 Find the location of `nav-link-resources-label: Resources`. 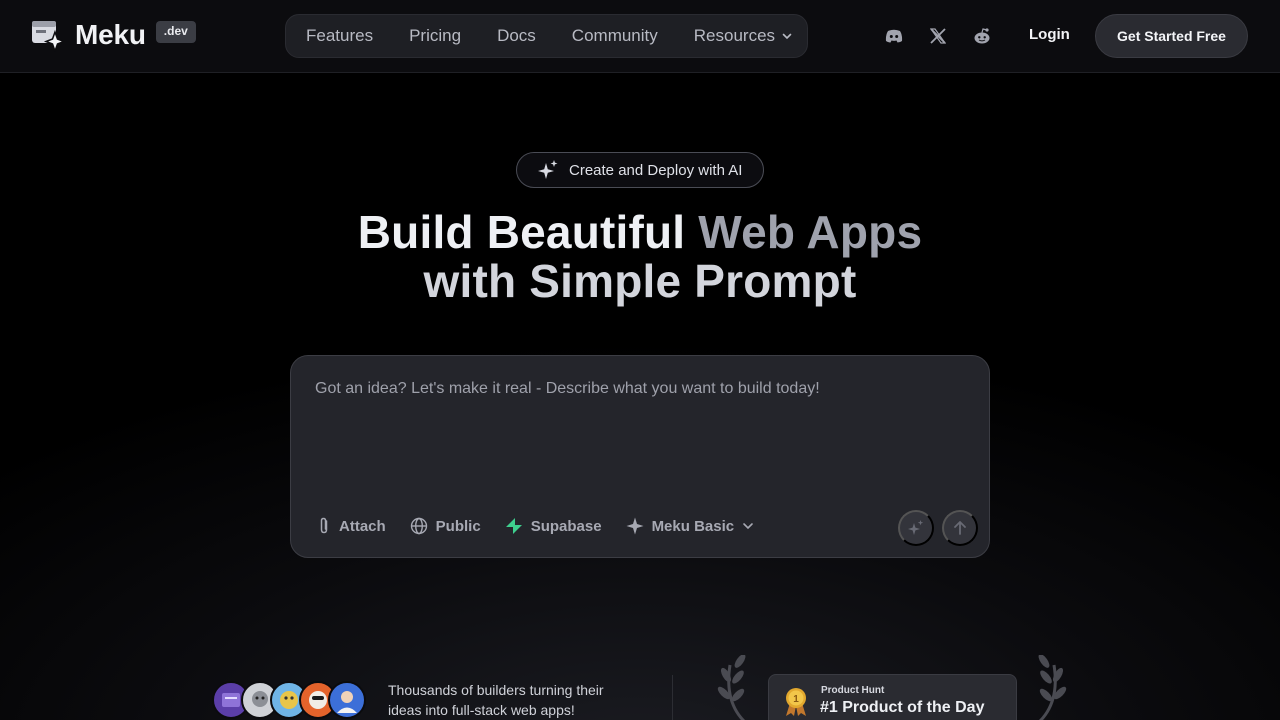

nav-link-resources-label: Resources is located at coordinates (734, 35).